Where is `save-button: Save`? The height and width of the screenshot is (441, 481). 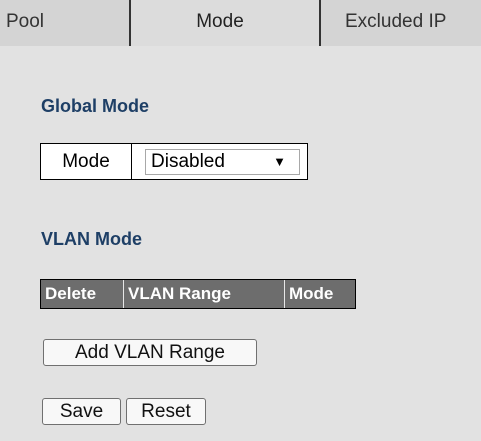
save-button: Save is located at coordinates (81, 411).